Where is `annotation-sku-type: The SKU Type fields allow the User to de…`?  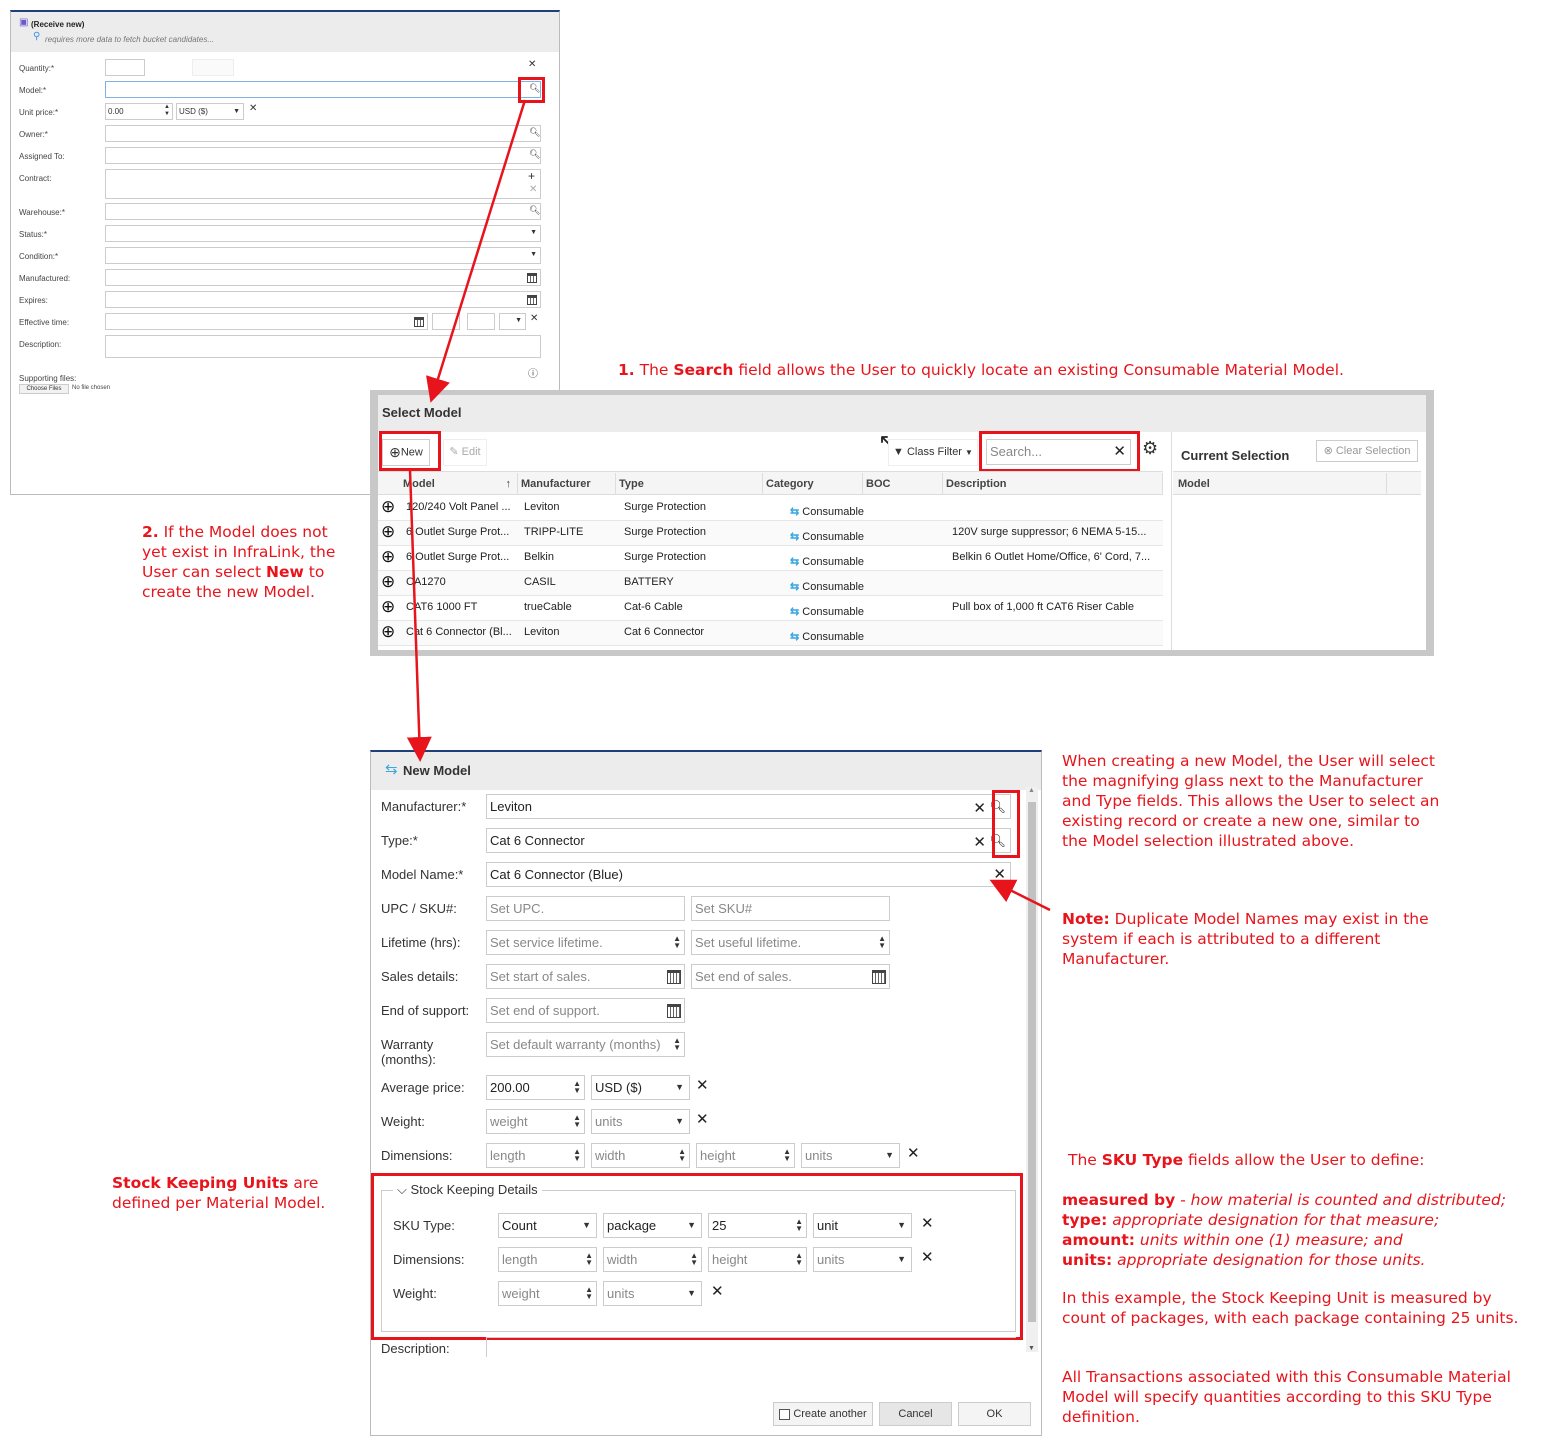
annotation-sku-type: The SKU Type fields allow the User to de… is located at coordinates (1246, 1160).